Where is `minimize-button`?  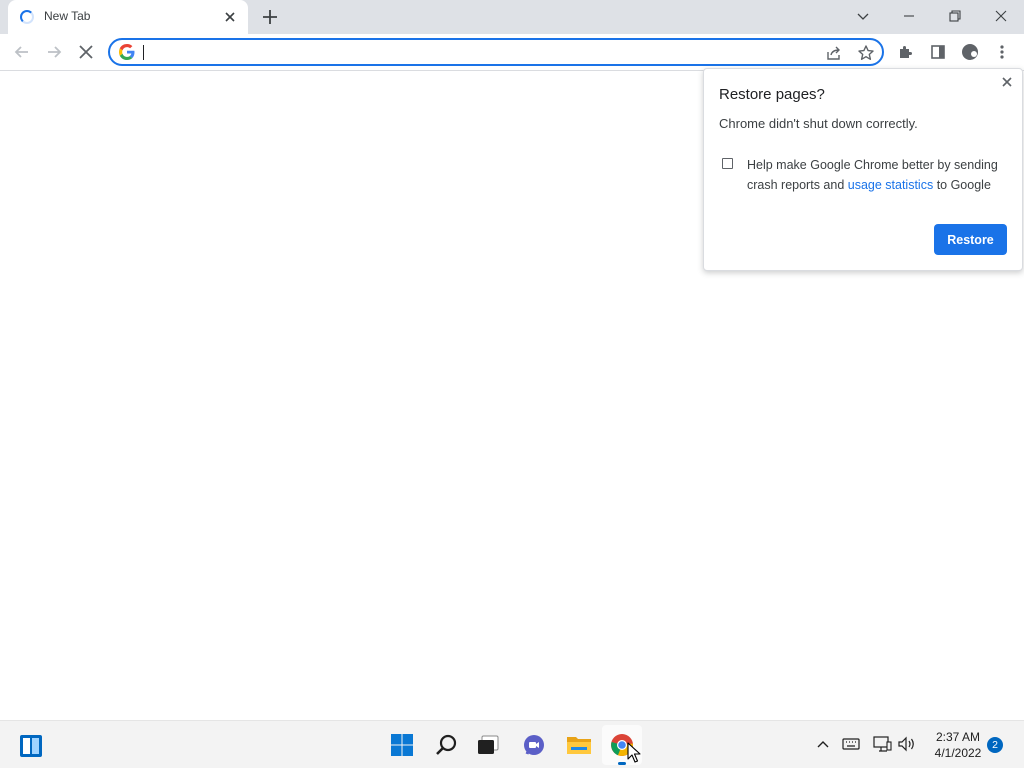 minimize-button is located at coordinates (909, 16).